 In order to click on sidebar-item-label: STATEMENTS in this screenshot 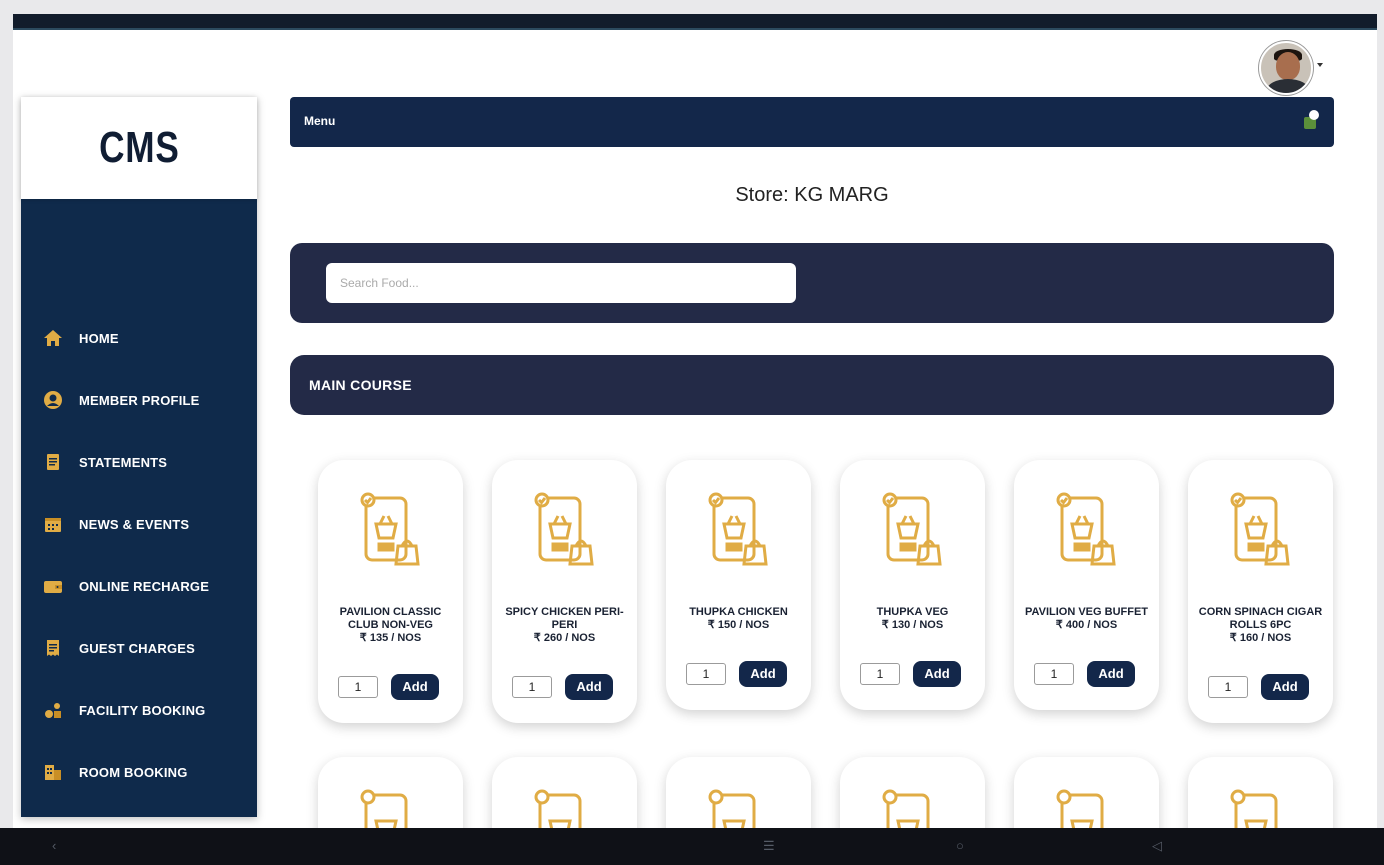, I will do `click(123, 462)`.